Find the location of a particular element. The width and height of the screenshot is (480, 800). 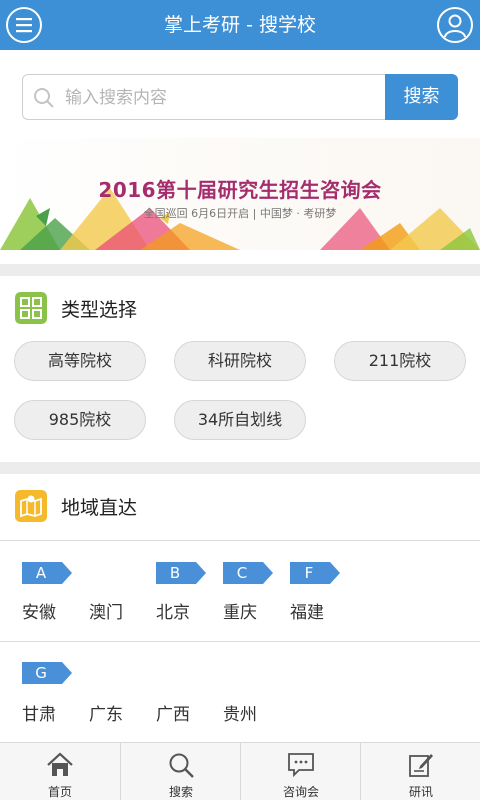

home-icon is located at coordinates (60, 764).